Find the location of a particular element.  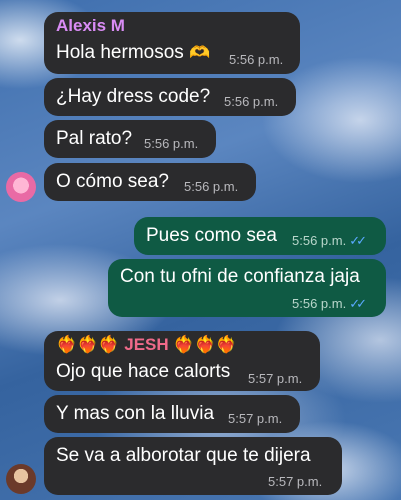

message-text: Y mas con la lluvia is located at coordinates (135, 413).